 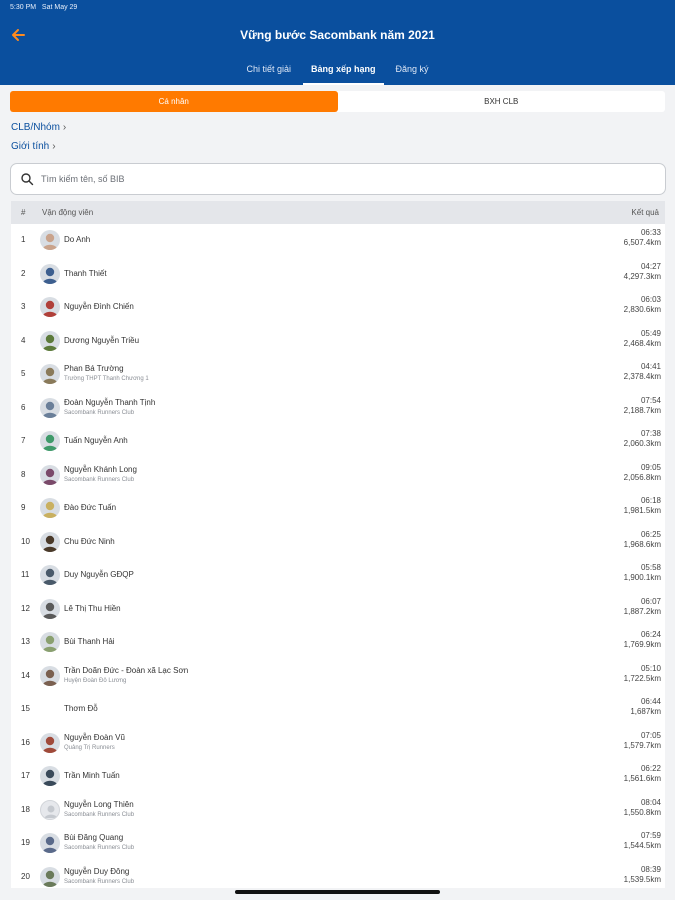 I want to click on table-row: 7 Tuấn Nguyễn Anh 07:38 2,060.3km, so click(x=338, y=442).